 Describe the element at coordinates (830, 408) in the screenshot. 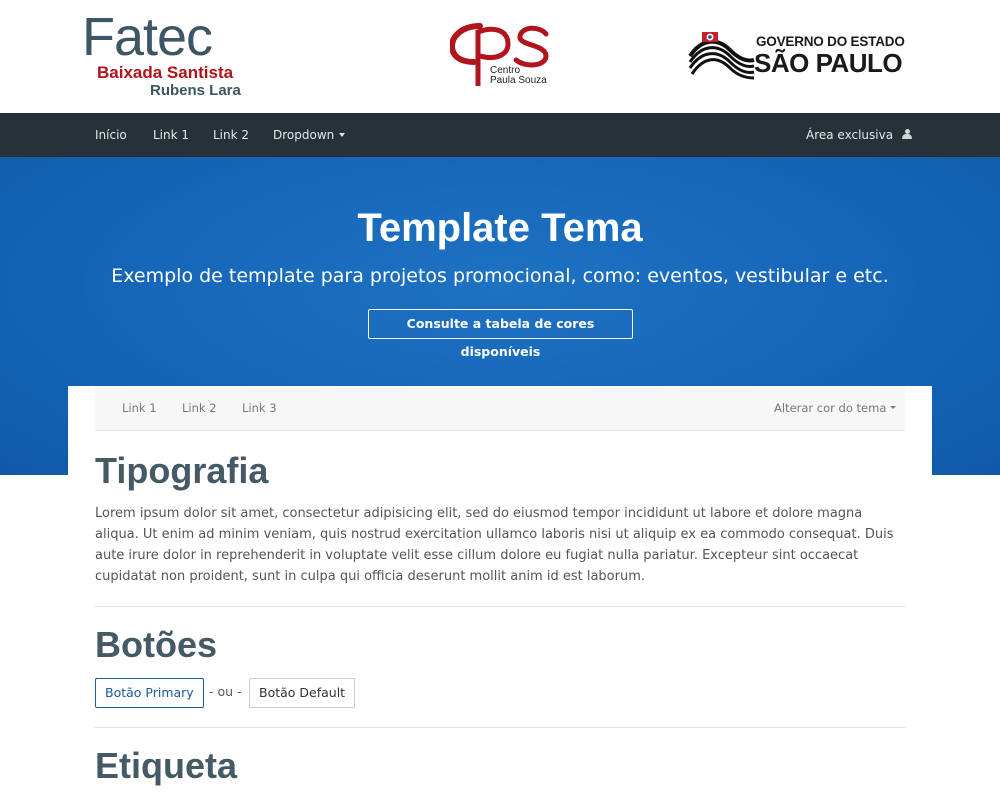

I see `theme-color-label: Alterar cor do tema` at that location.